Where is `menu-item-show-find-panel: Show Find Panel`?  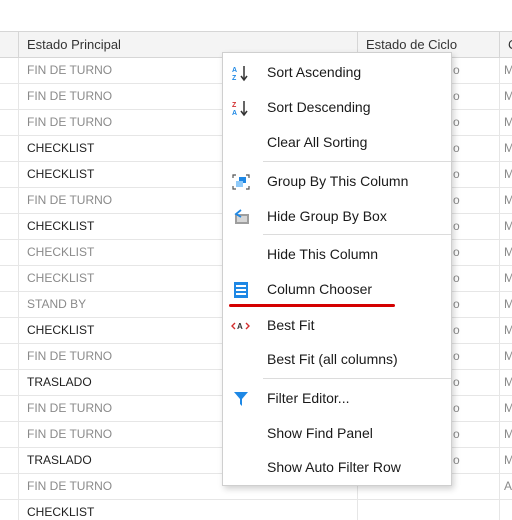
menu-item-show-find-panel: Show Find Panel is located at coordinates (337, 433).